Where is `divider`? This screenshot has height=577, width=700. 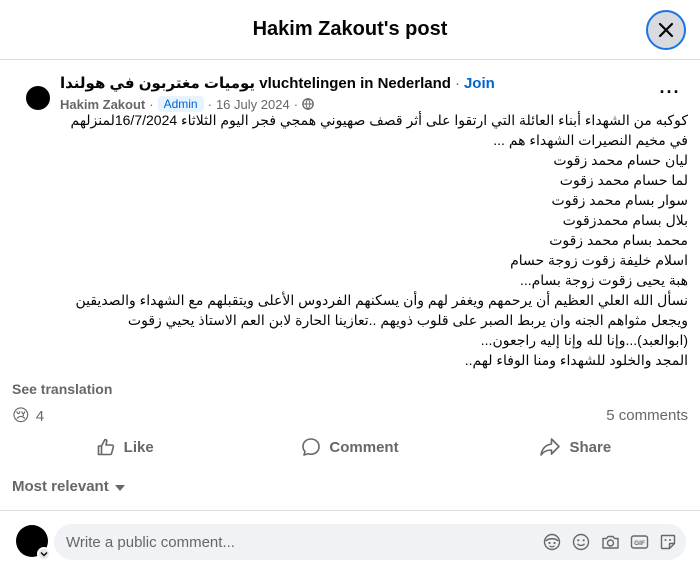 divider is located at coordinates (350, 510).